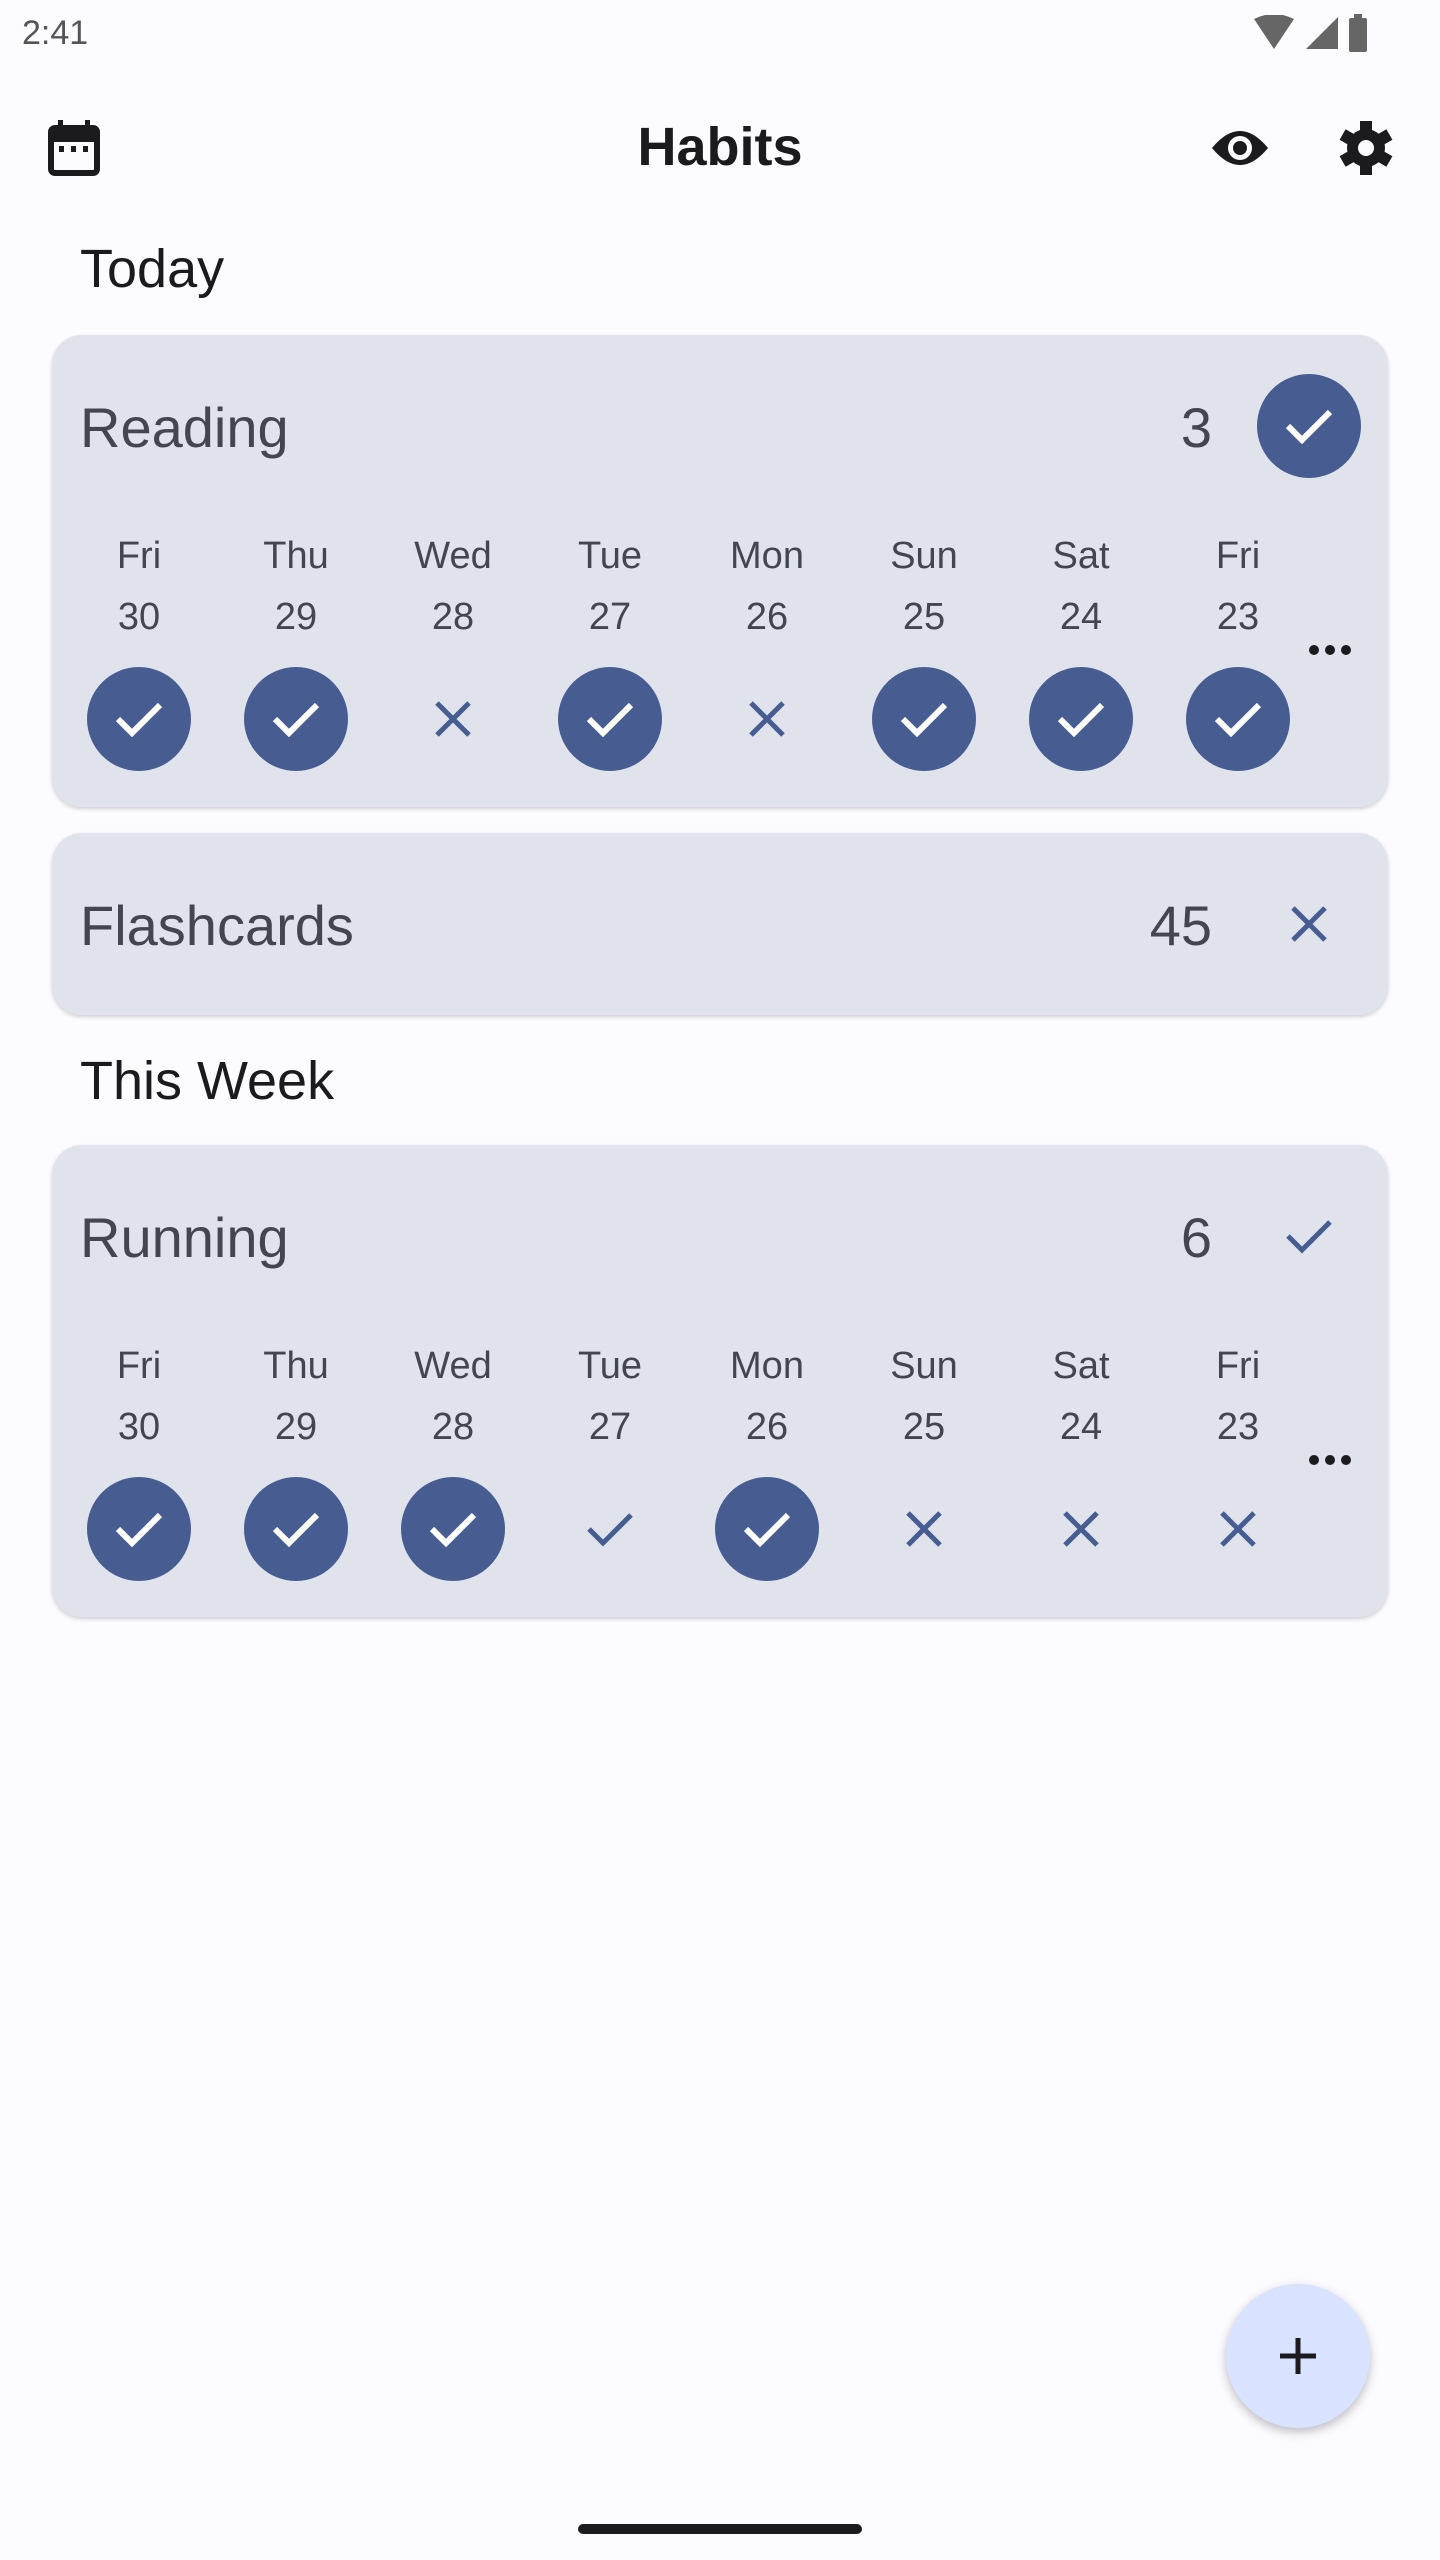  I want to click on day-date: 29, so click(296, 617).